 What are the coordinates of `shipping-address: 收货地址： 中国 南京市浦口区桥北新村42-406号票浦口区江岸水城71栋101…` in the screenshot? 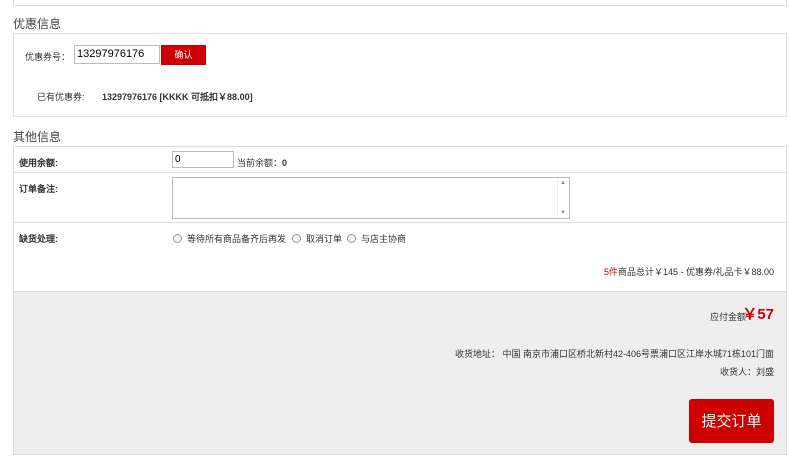 It's located at (614, 354).